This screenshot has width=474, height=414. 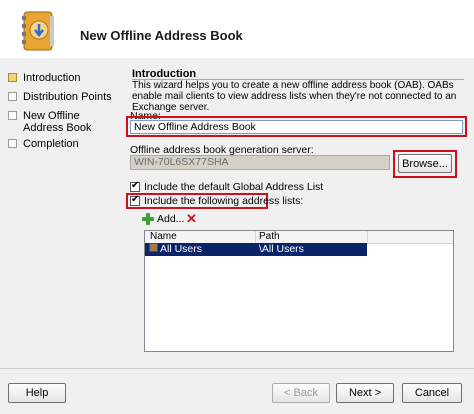 I want to click on column-path: Path, so click(x=269, y=237).